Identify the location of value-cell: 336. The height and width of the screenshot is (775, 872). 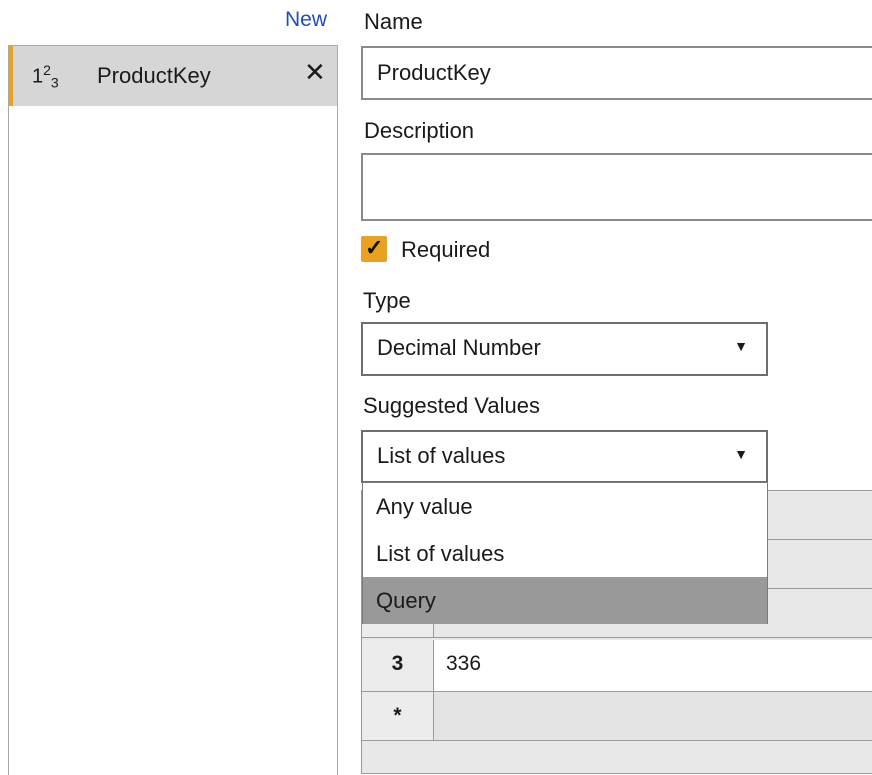
(653, 665).